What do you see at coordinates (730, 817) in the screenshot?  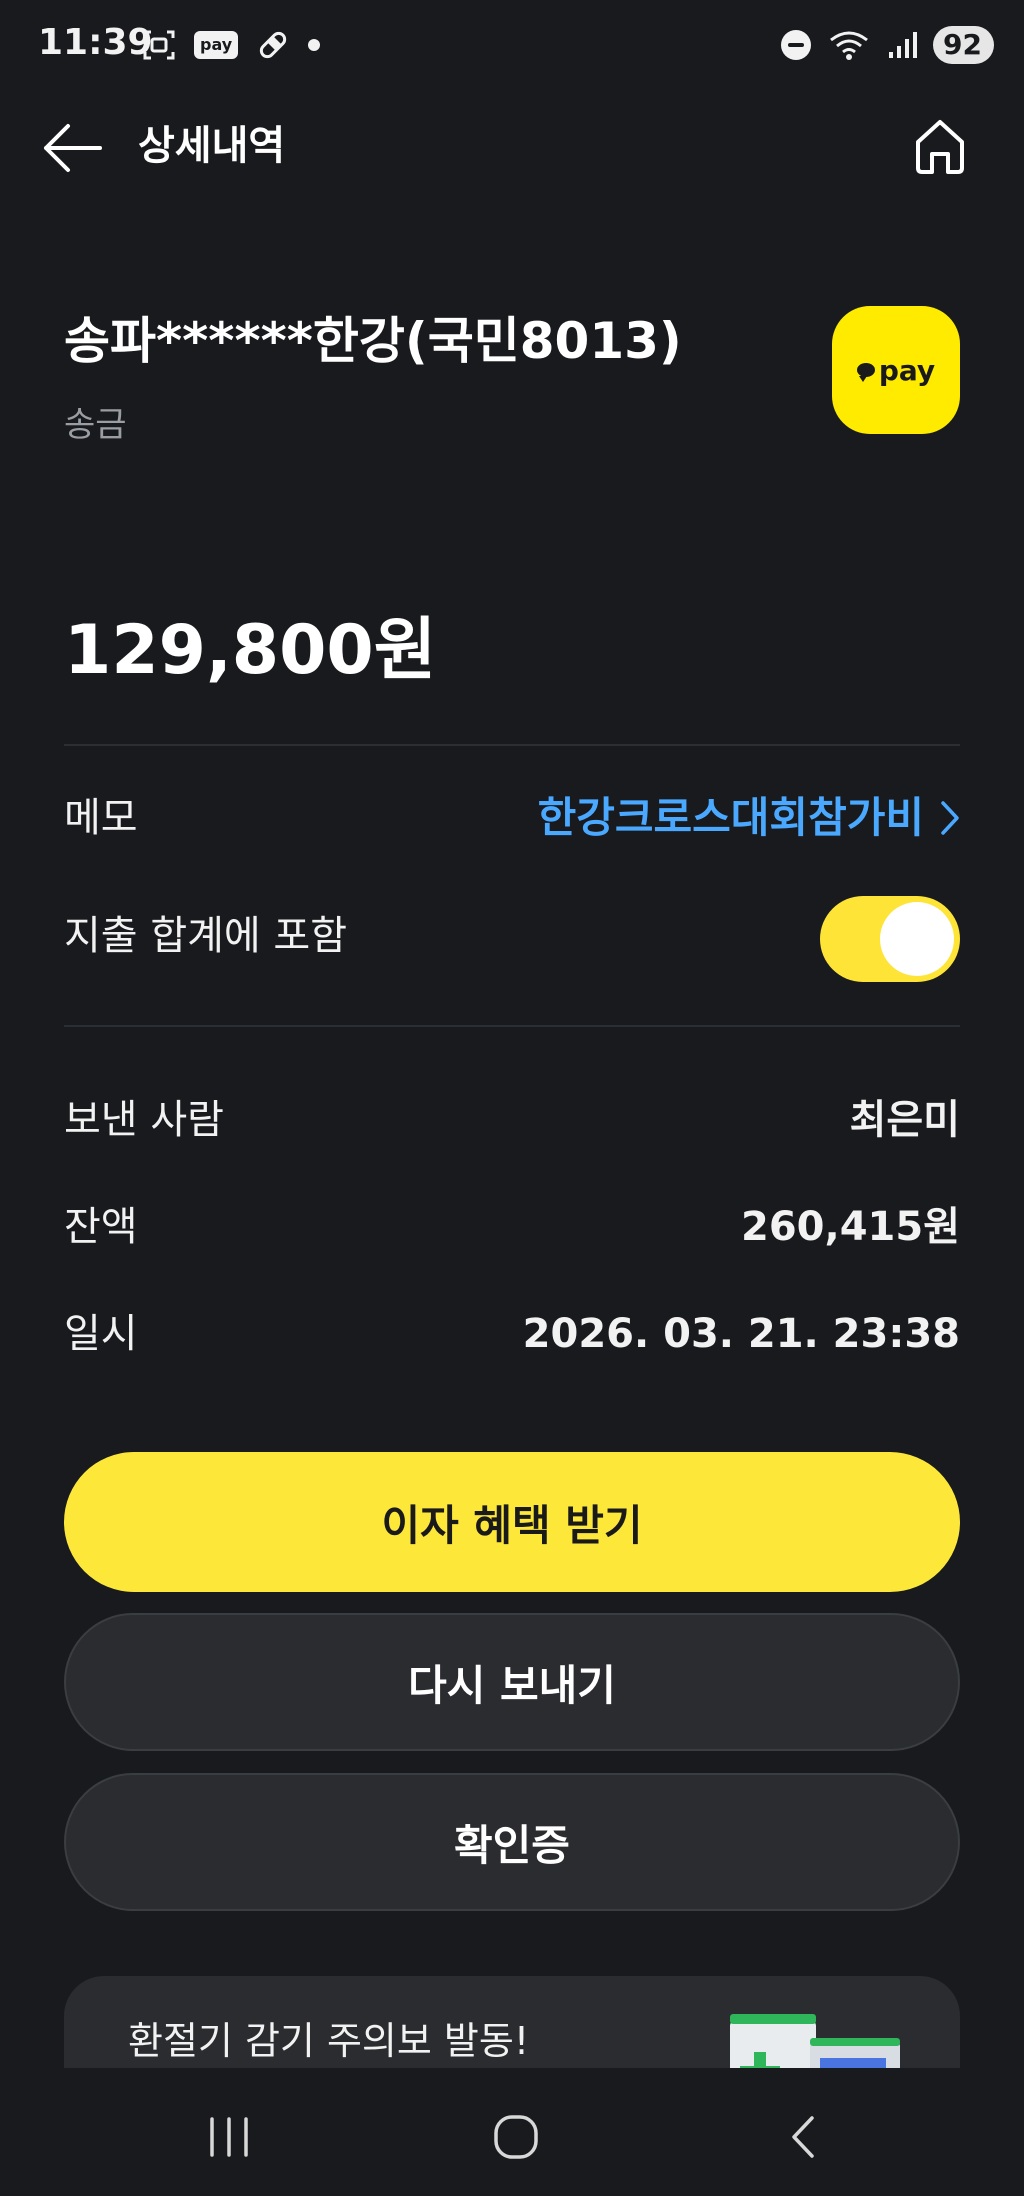 I see `memo-value: 한강크로스대회참가비` at bounding box center [730, 817].